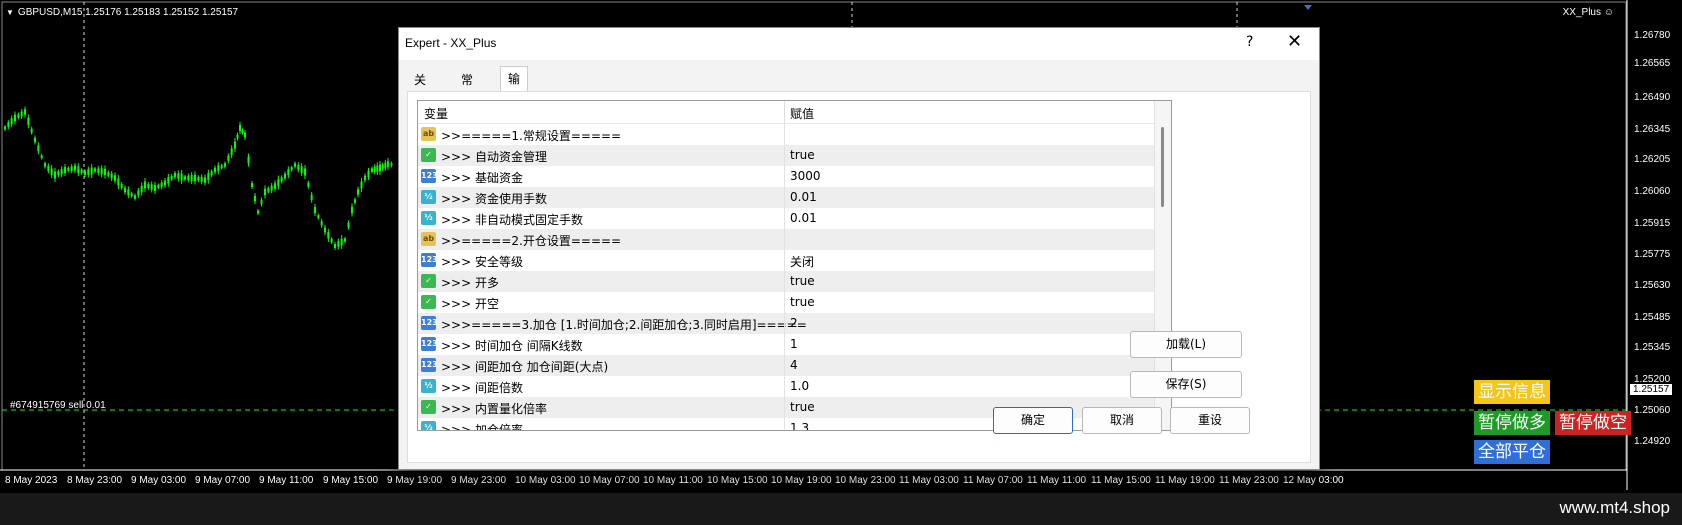 The width and height of the screenshot is (1682, 525). Describe the element at coordinates (865, 480) in the screenshot. I see `time-tick-label: 10 May 23:00` at that location.